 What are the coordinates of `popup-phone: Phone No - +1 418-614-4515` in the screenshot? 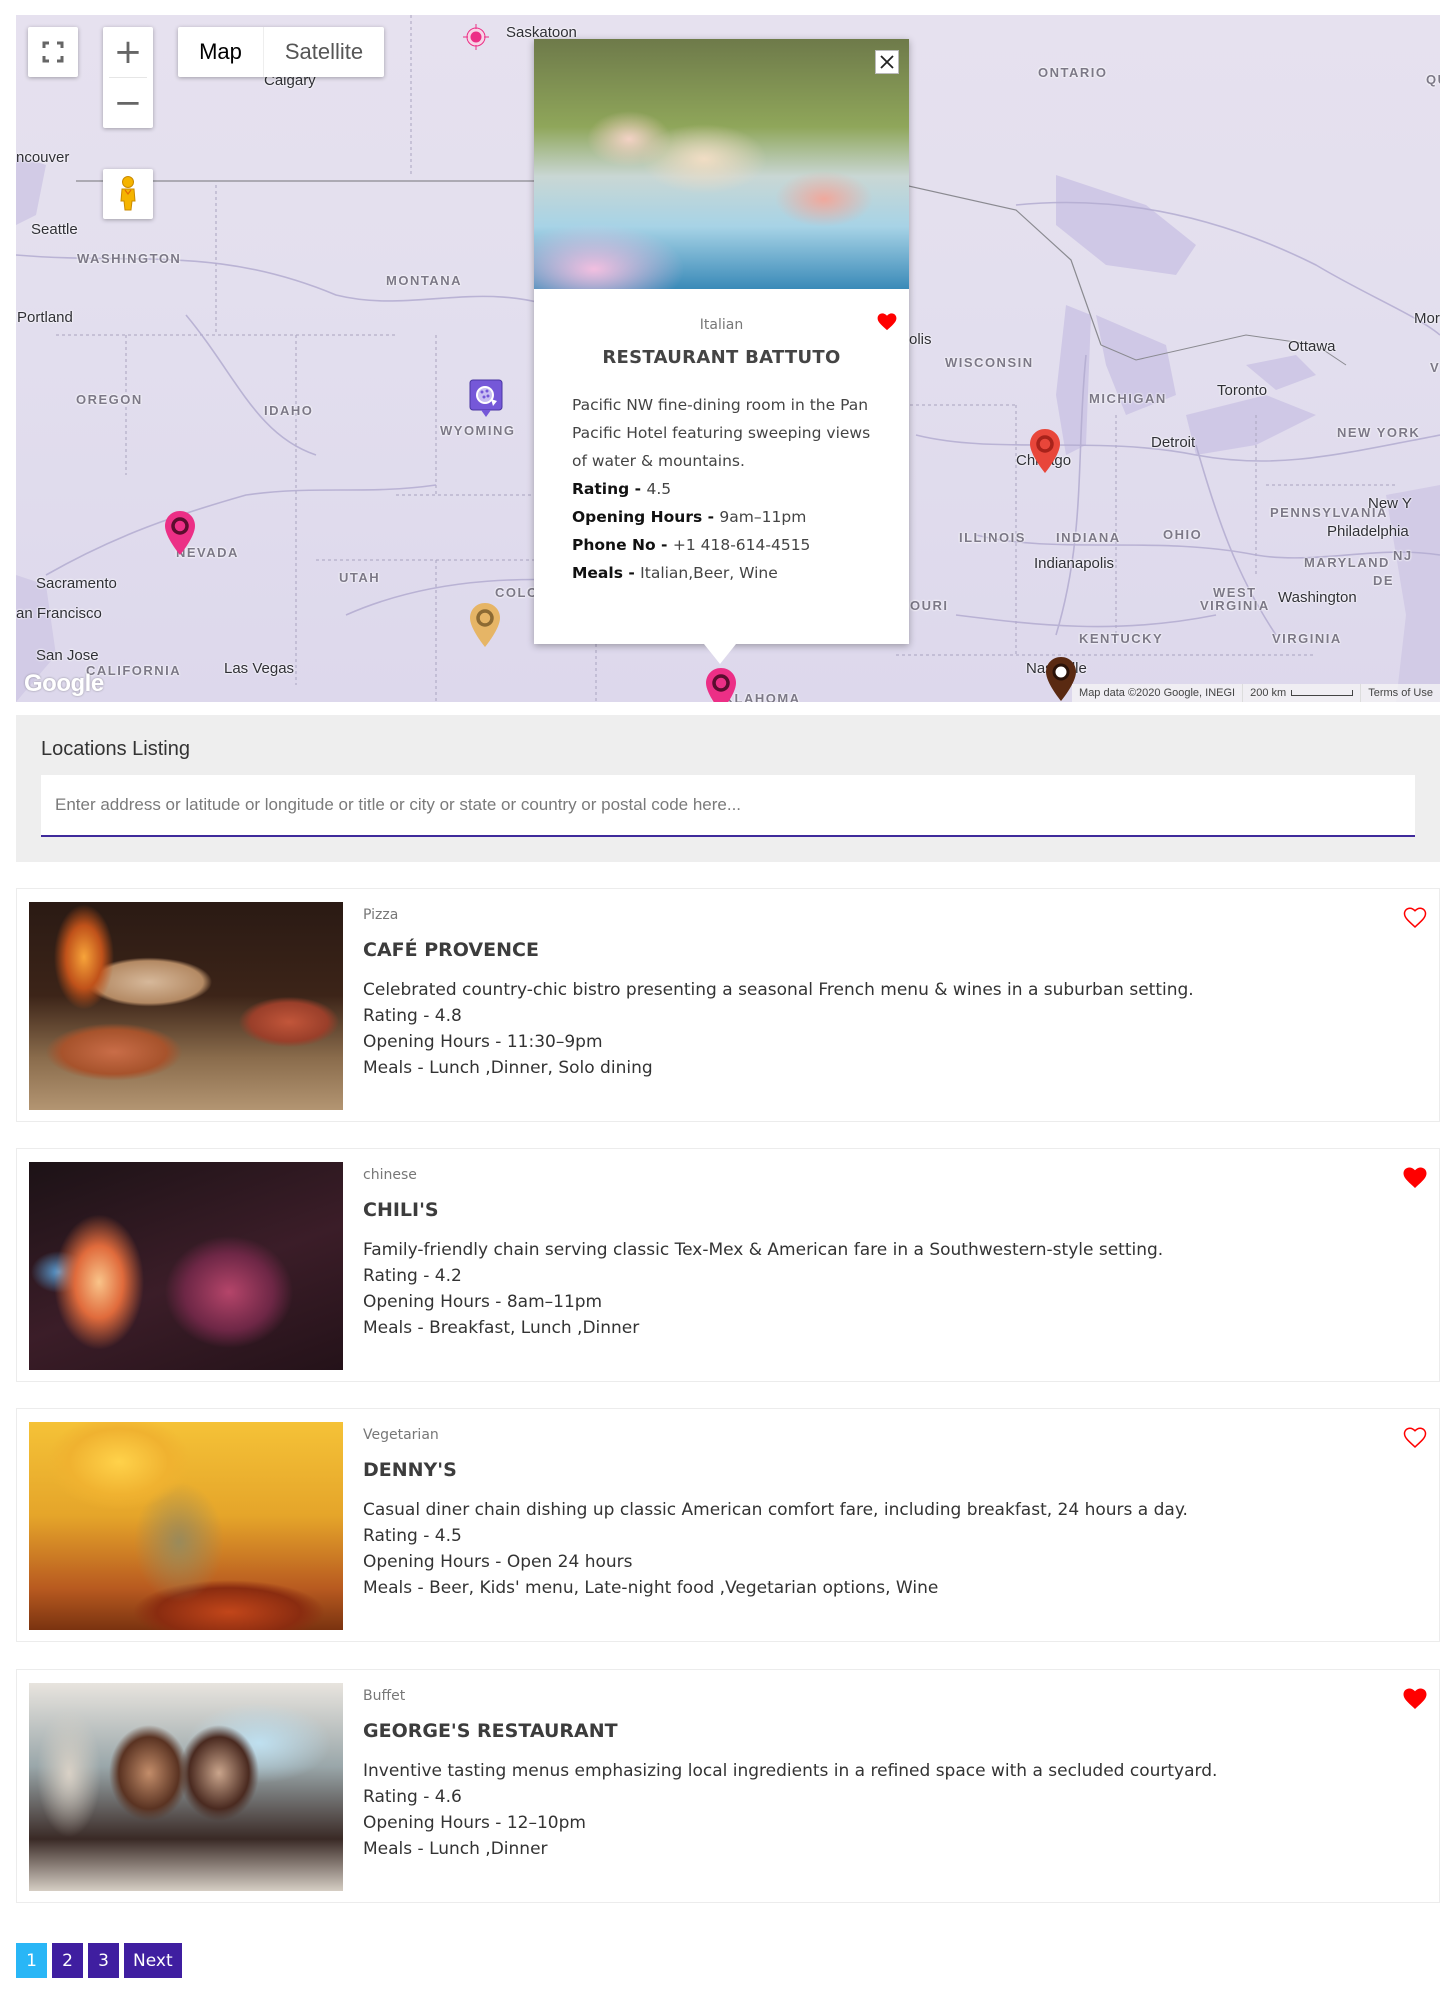 It's located at (722, 545).